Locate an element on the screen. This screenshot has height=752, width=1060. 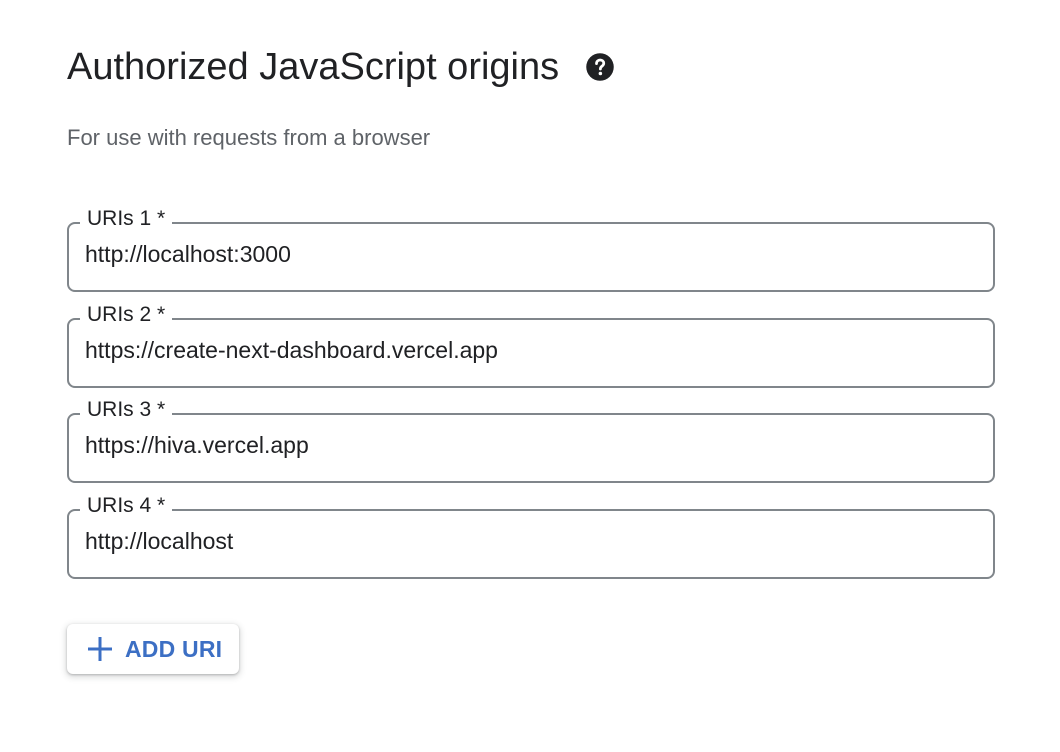
uri-field-4: URIs 4 * is located at coordinates (531, 536).